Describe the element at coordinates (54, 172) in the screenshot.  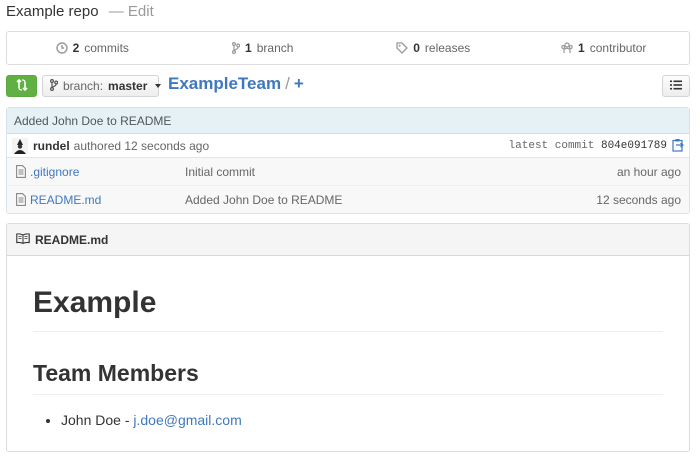
I see `file-name-link: .gitignore` at that location.